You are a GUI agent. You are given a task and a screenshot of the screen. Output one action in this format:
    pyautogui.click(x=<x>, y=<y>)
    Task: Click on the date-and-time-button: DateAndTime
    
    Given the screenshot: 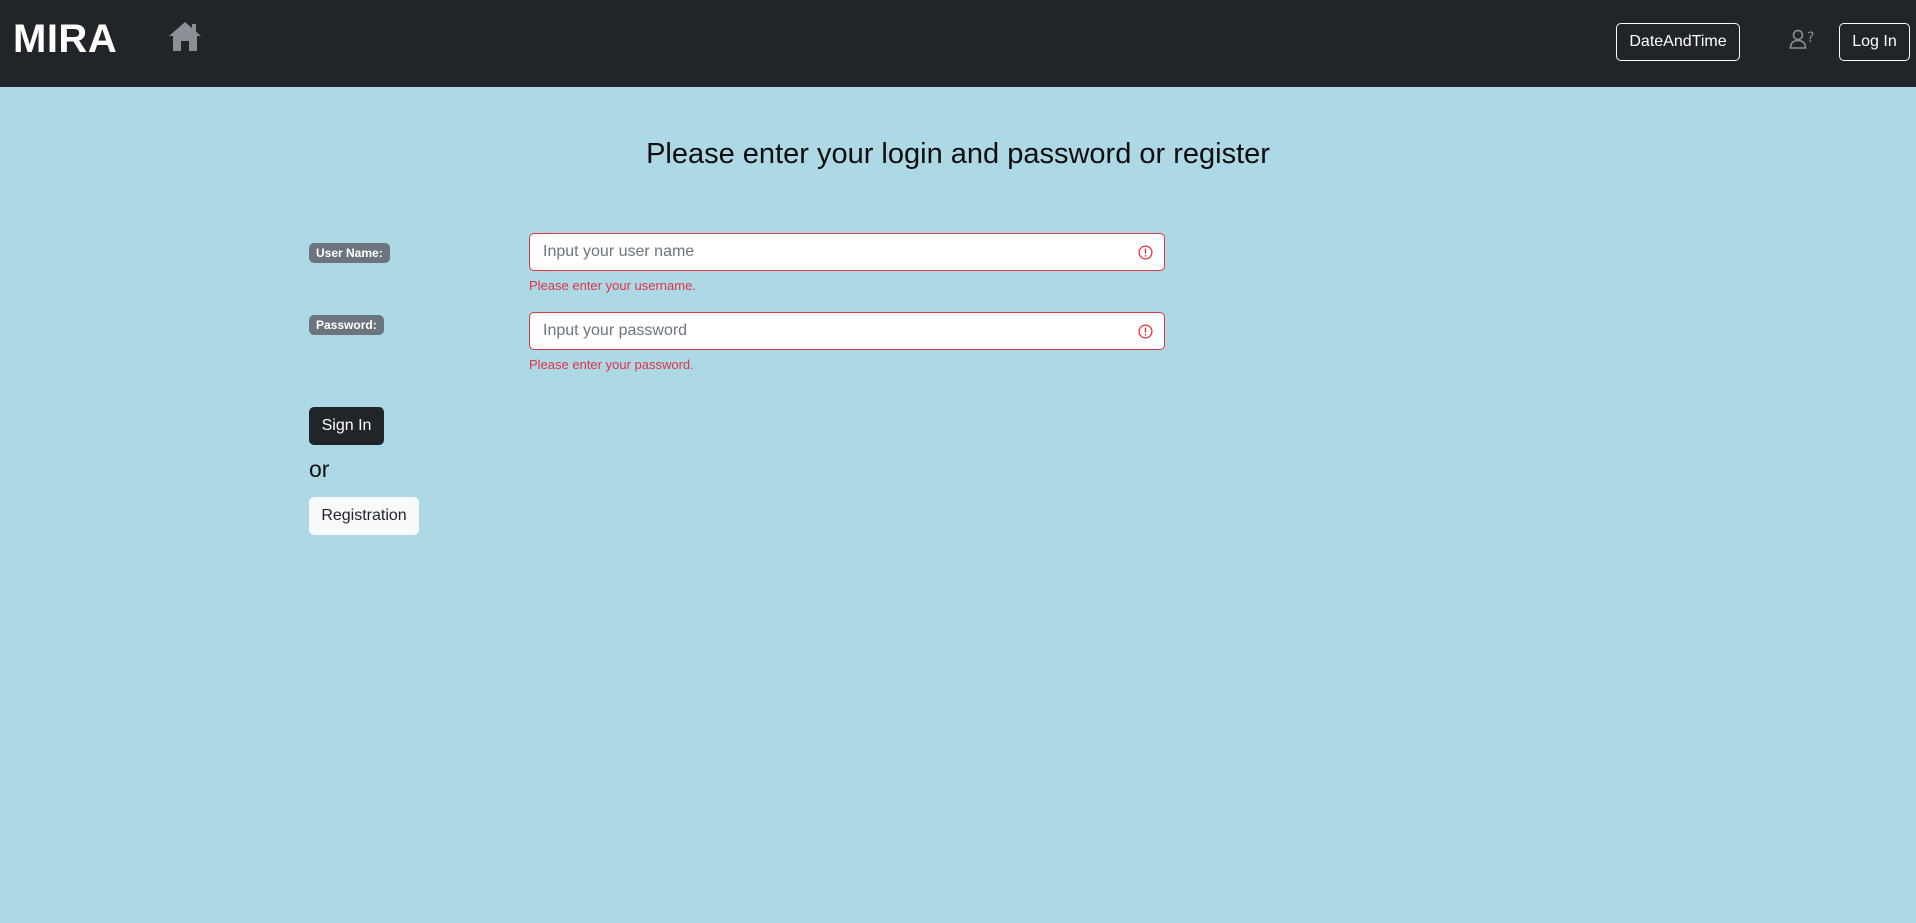 What is the action you would take?
    pyautogui.click(x=1678, y=42)
    